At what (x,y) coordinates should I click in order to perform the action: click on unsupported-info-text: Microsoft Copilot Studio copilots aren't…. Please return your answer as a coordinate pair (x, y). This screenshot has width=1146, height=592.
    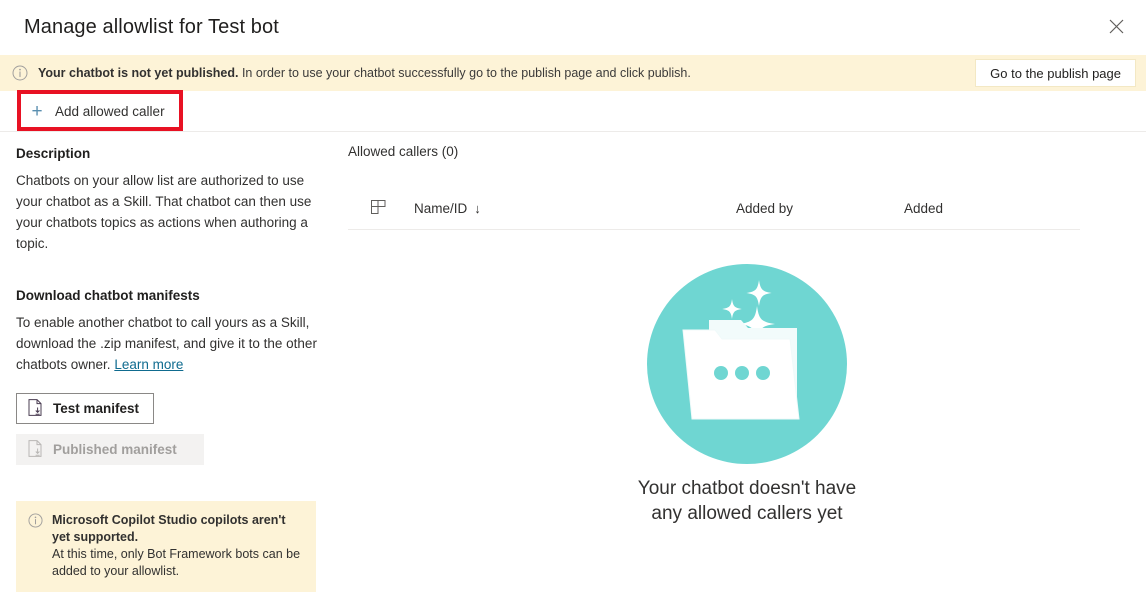
    Looking at the image, I should click on (178, 546).